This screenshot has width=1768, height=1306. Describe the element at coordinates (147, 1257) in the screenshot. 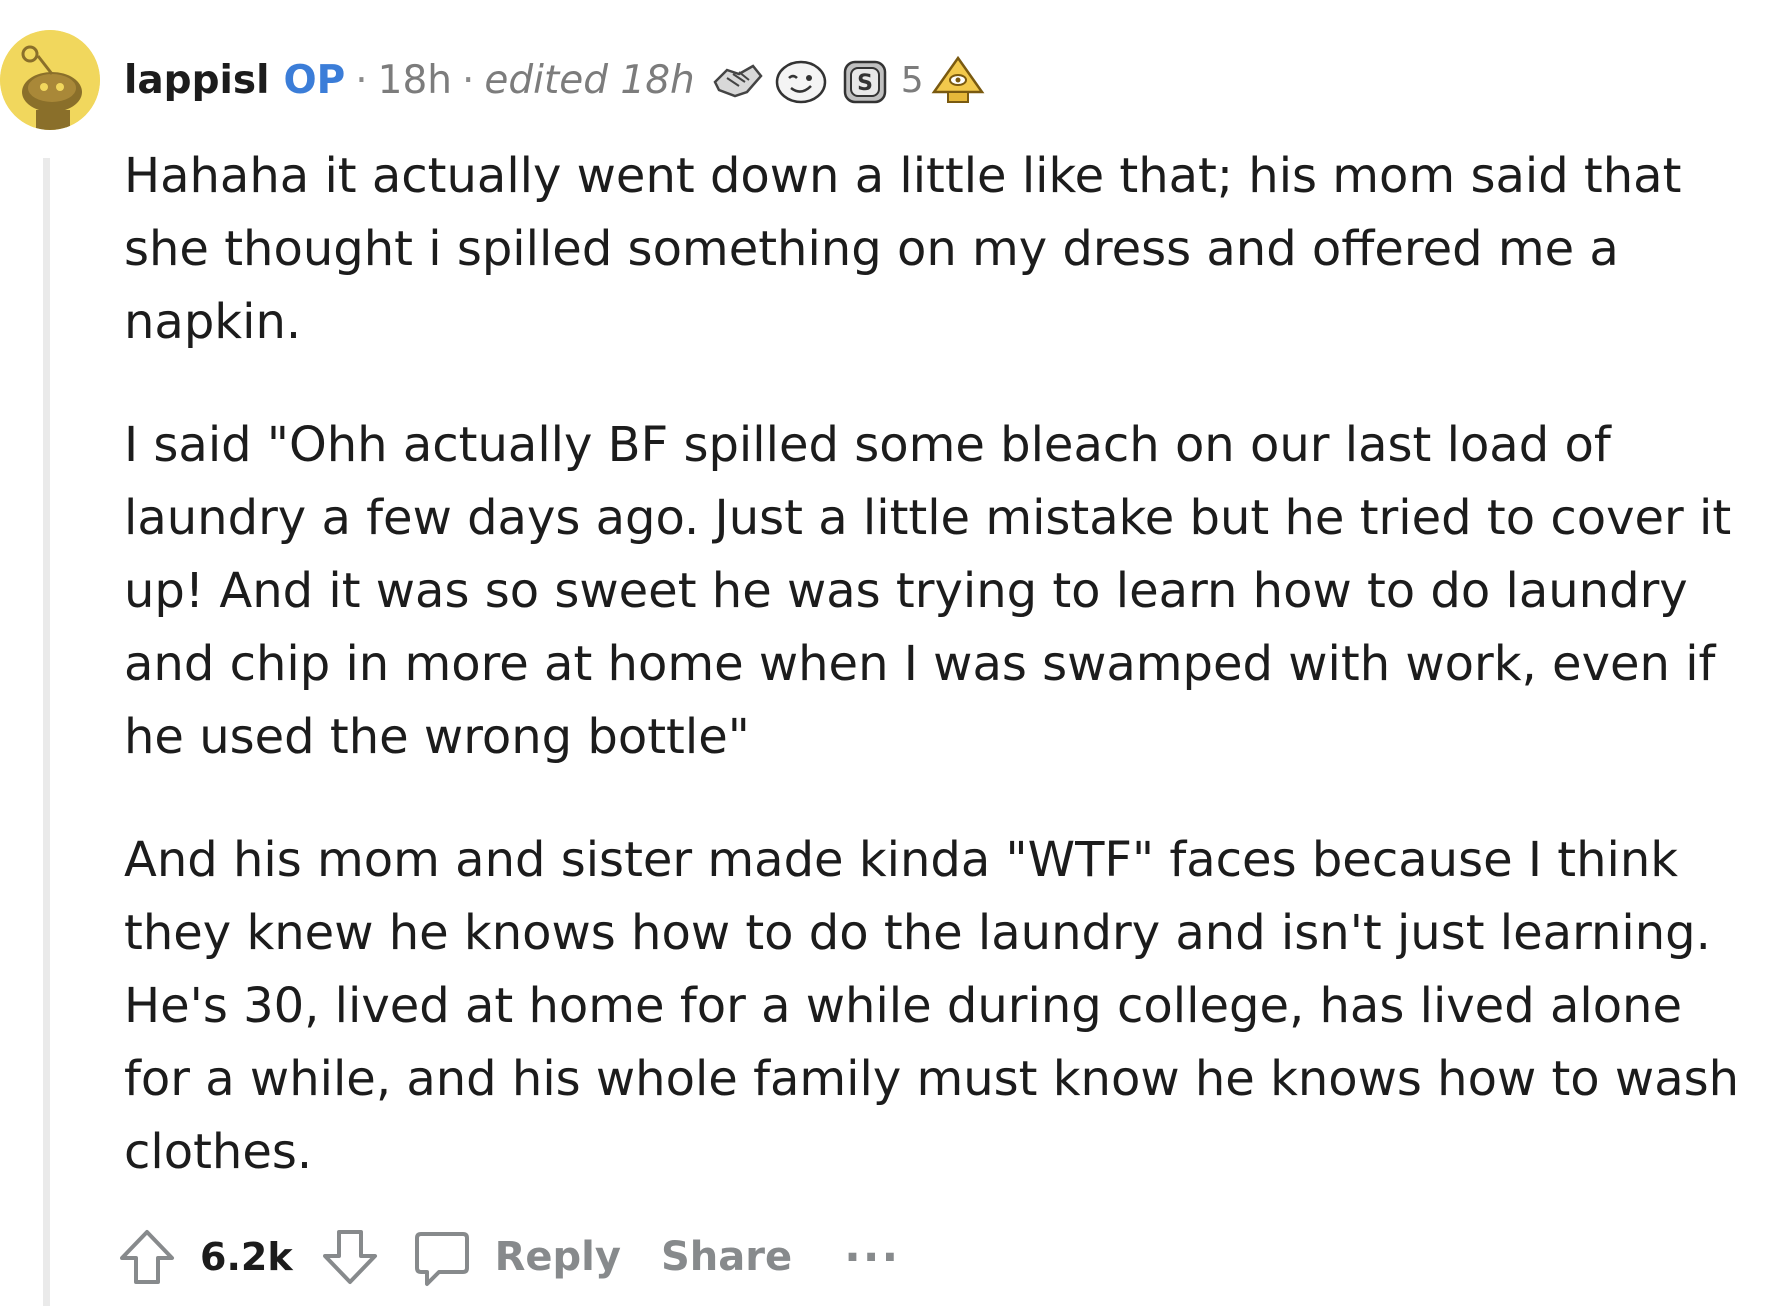

I see `upvote-icon` at that location.